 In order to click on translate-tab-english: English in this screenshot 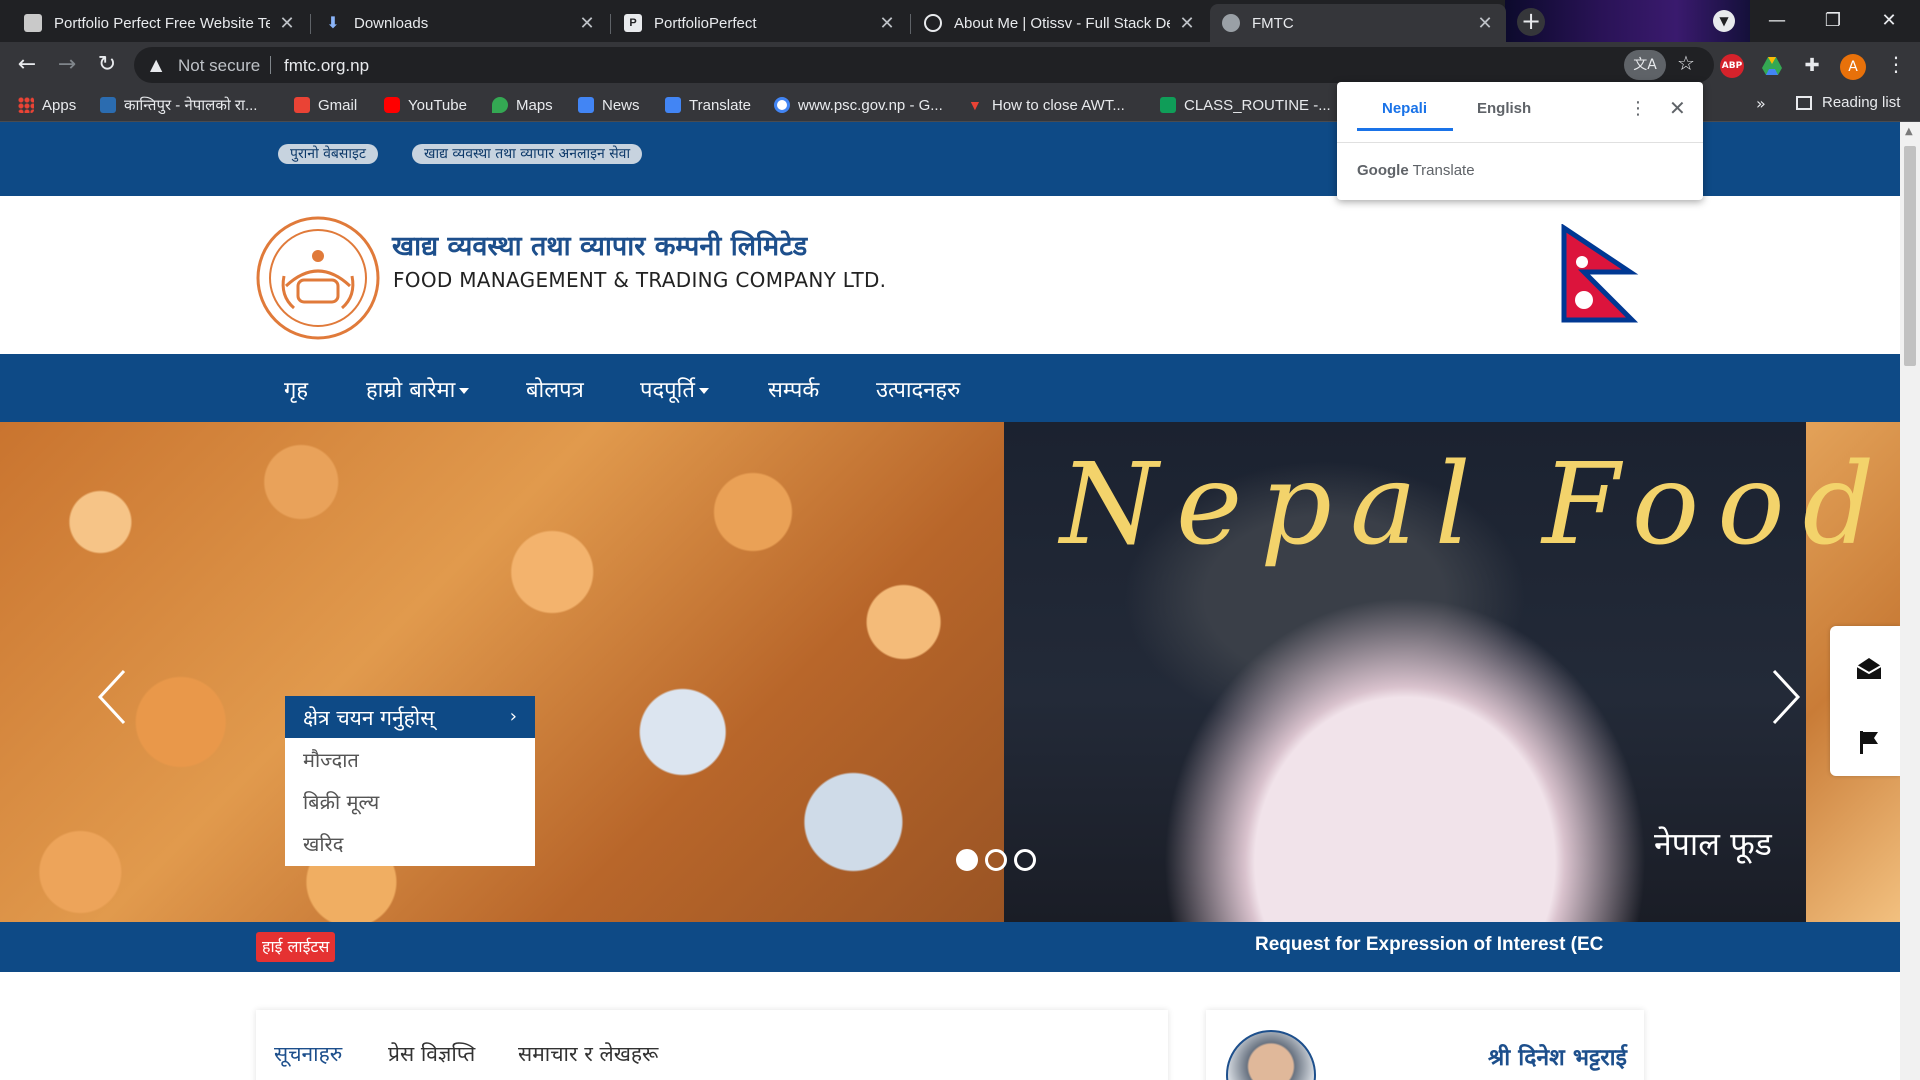, I will do `click(1504, 108)`.